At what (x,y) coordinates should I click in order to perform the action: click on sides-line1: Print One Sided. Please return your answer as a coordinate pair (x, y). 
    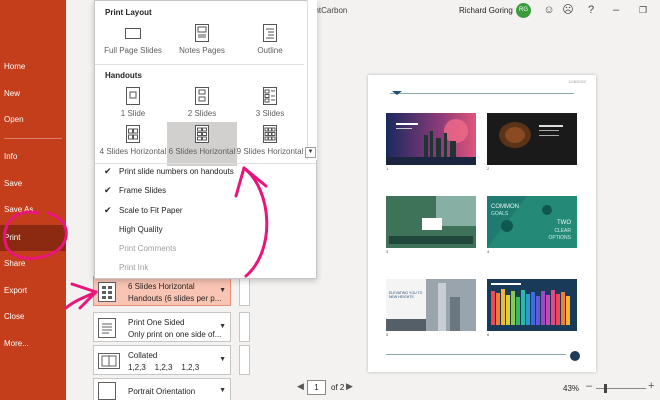
    Looking at the image, I should click on (156, 322).